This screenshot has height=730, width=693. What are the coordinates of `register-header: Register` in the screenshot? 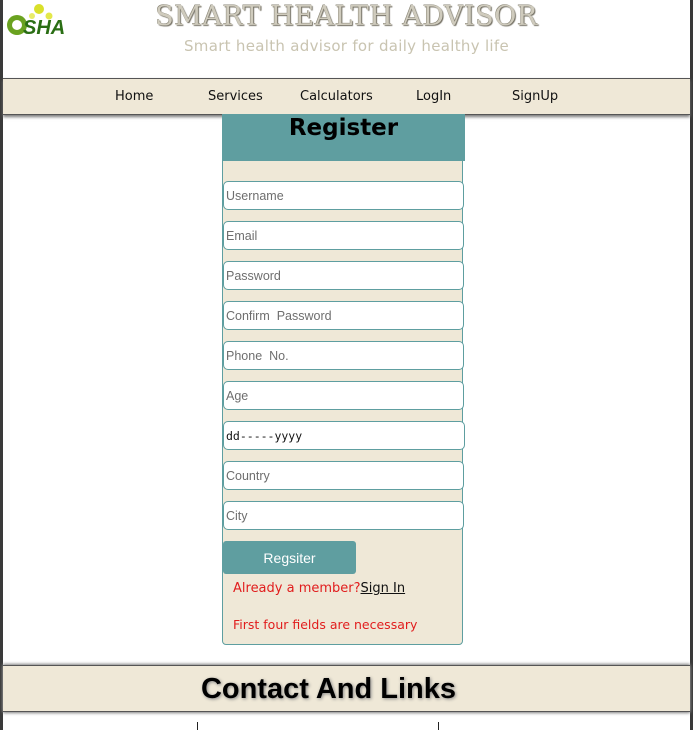 It's located at (343, 137).